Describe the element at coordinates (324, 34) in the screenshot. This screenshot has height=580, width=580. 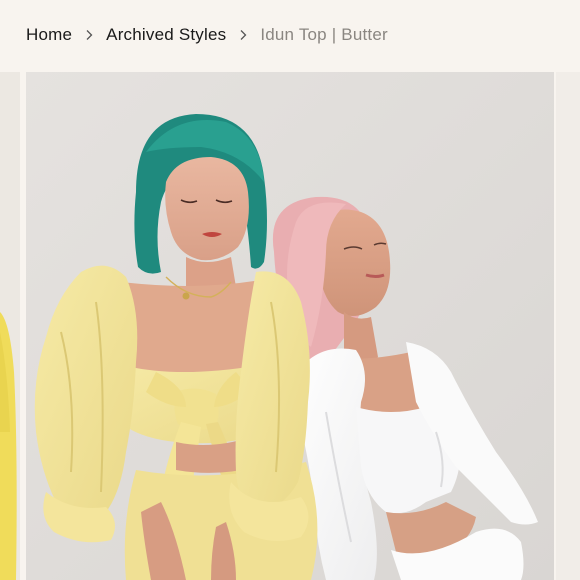
I see `breadcrumb-current-page: Idun Top | Butter` at that location.